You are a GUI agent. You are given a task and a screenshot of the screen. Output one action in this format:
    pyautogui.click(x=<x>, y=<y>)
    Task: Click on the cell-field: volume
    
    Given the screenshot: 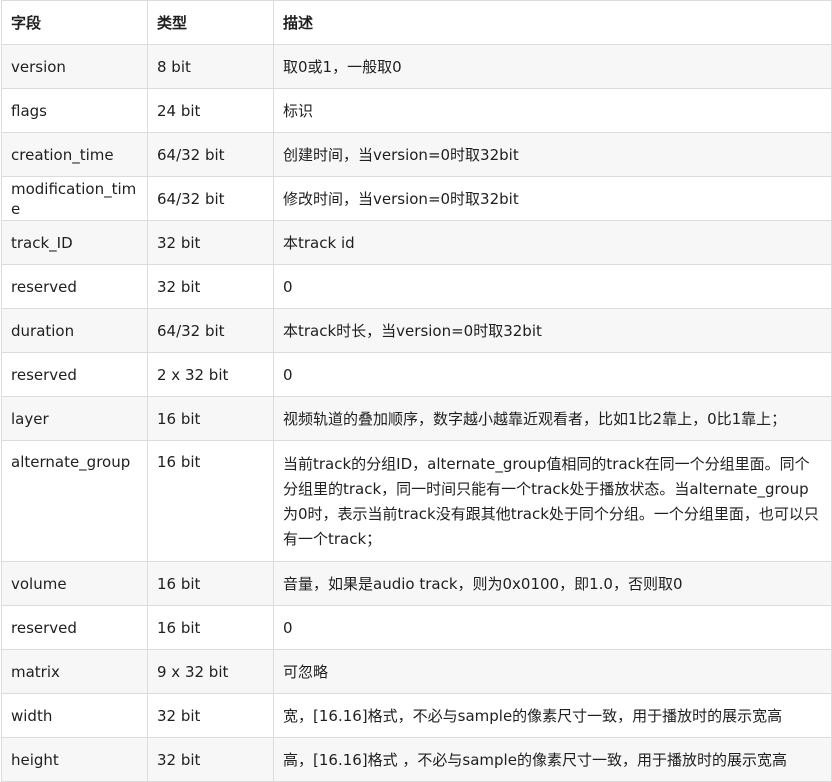 What is the action you would take?
    pyautogui.click(x=74, y=583)
    